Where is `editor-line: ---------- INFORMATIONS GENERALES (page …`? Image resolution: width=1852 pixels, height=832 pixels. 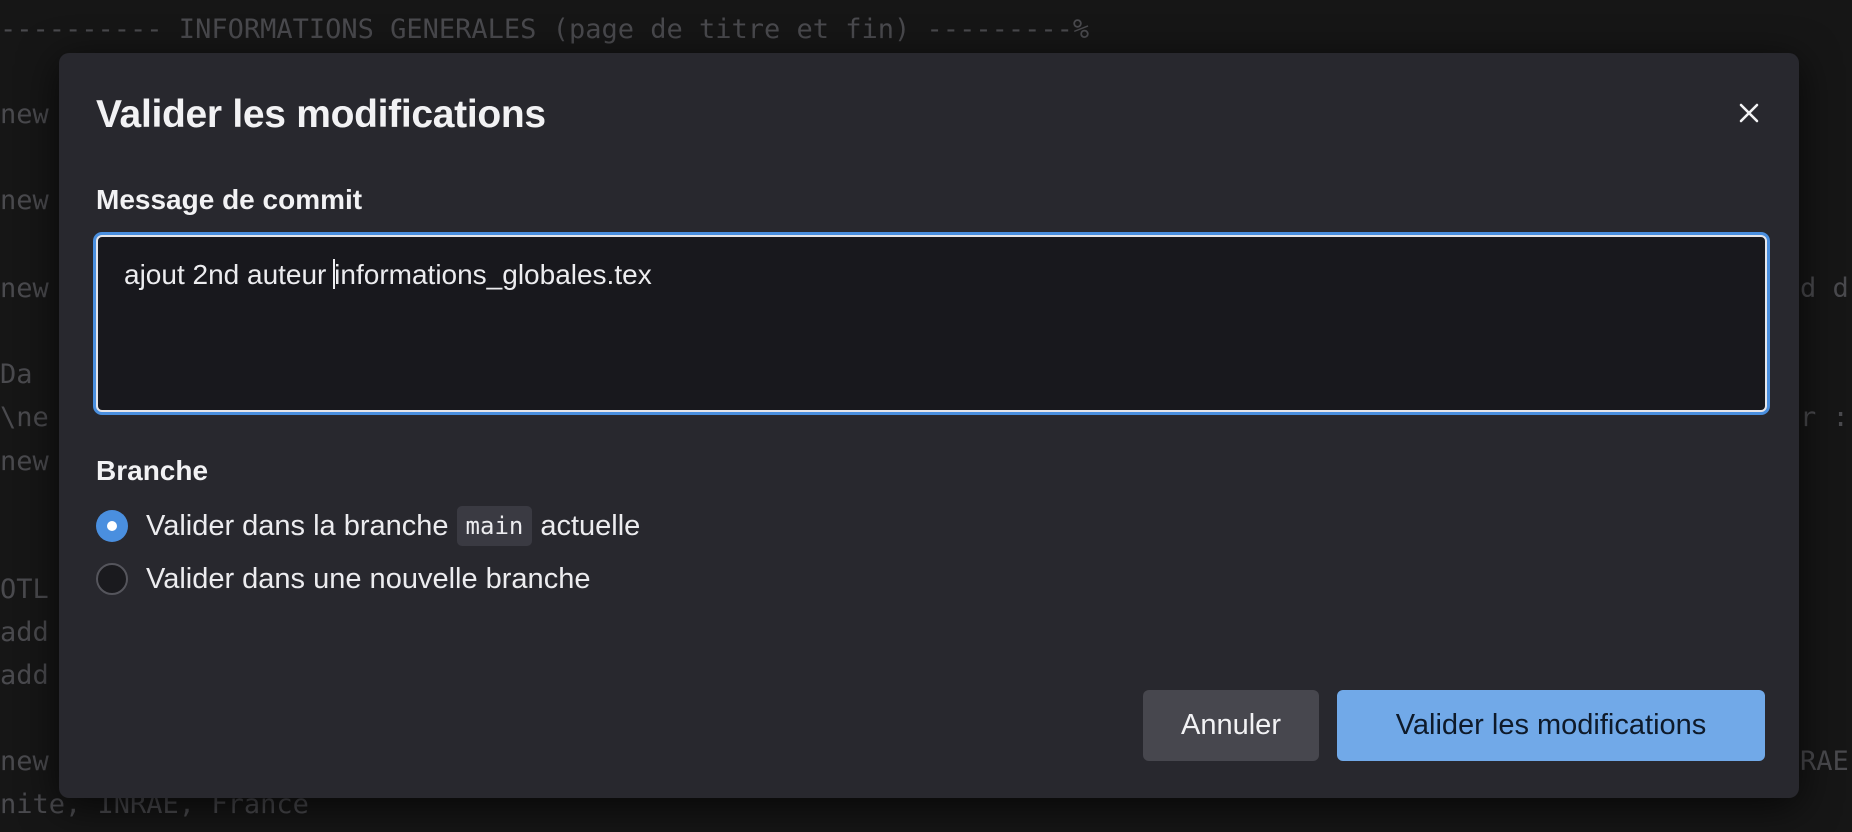 editor-line: ---------- INFORMATIONS GENERALES (page … is located at coordinates (545, 29).